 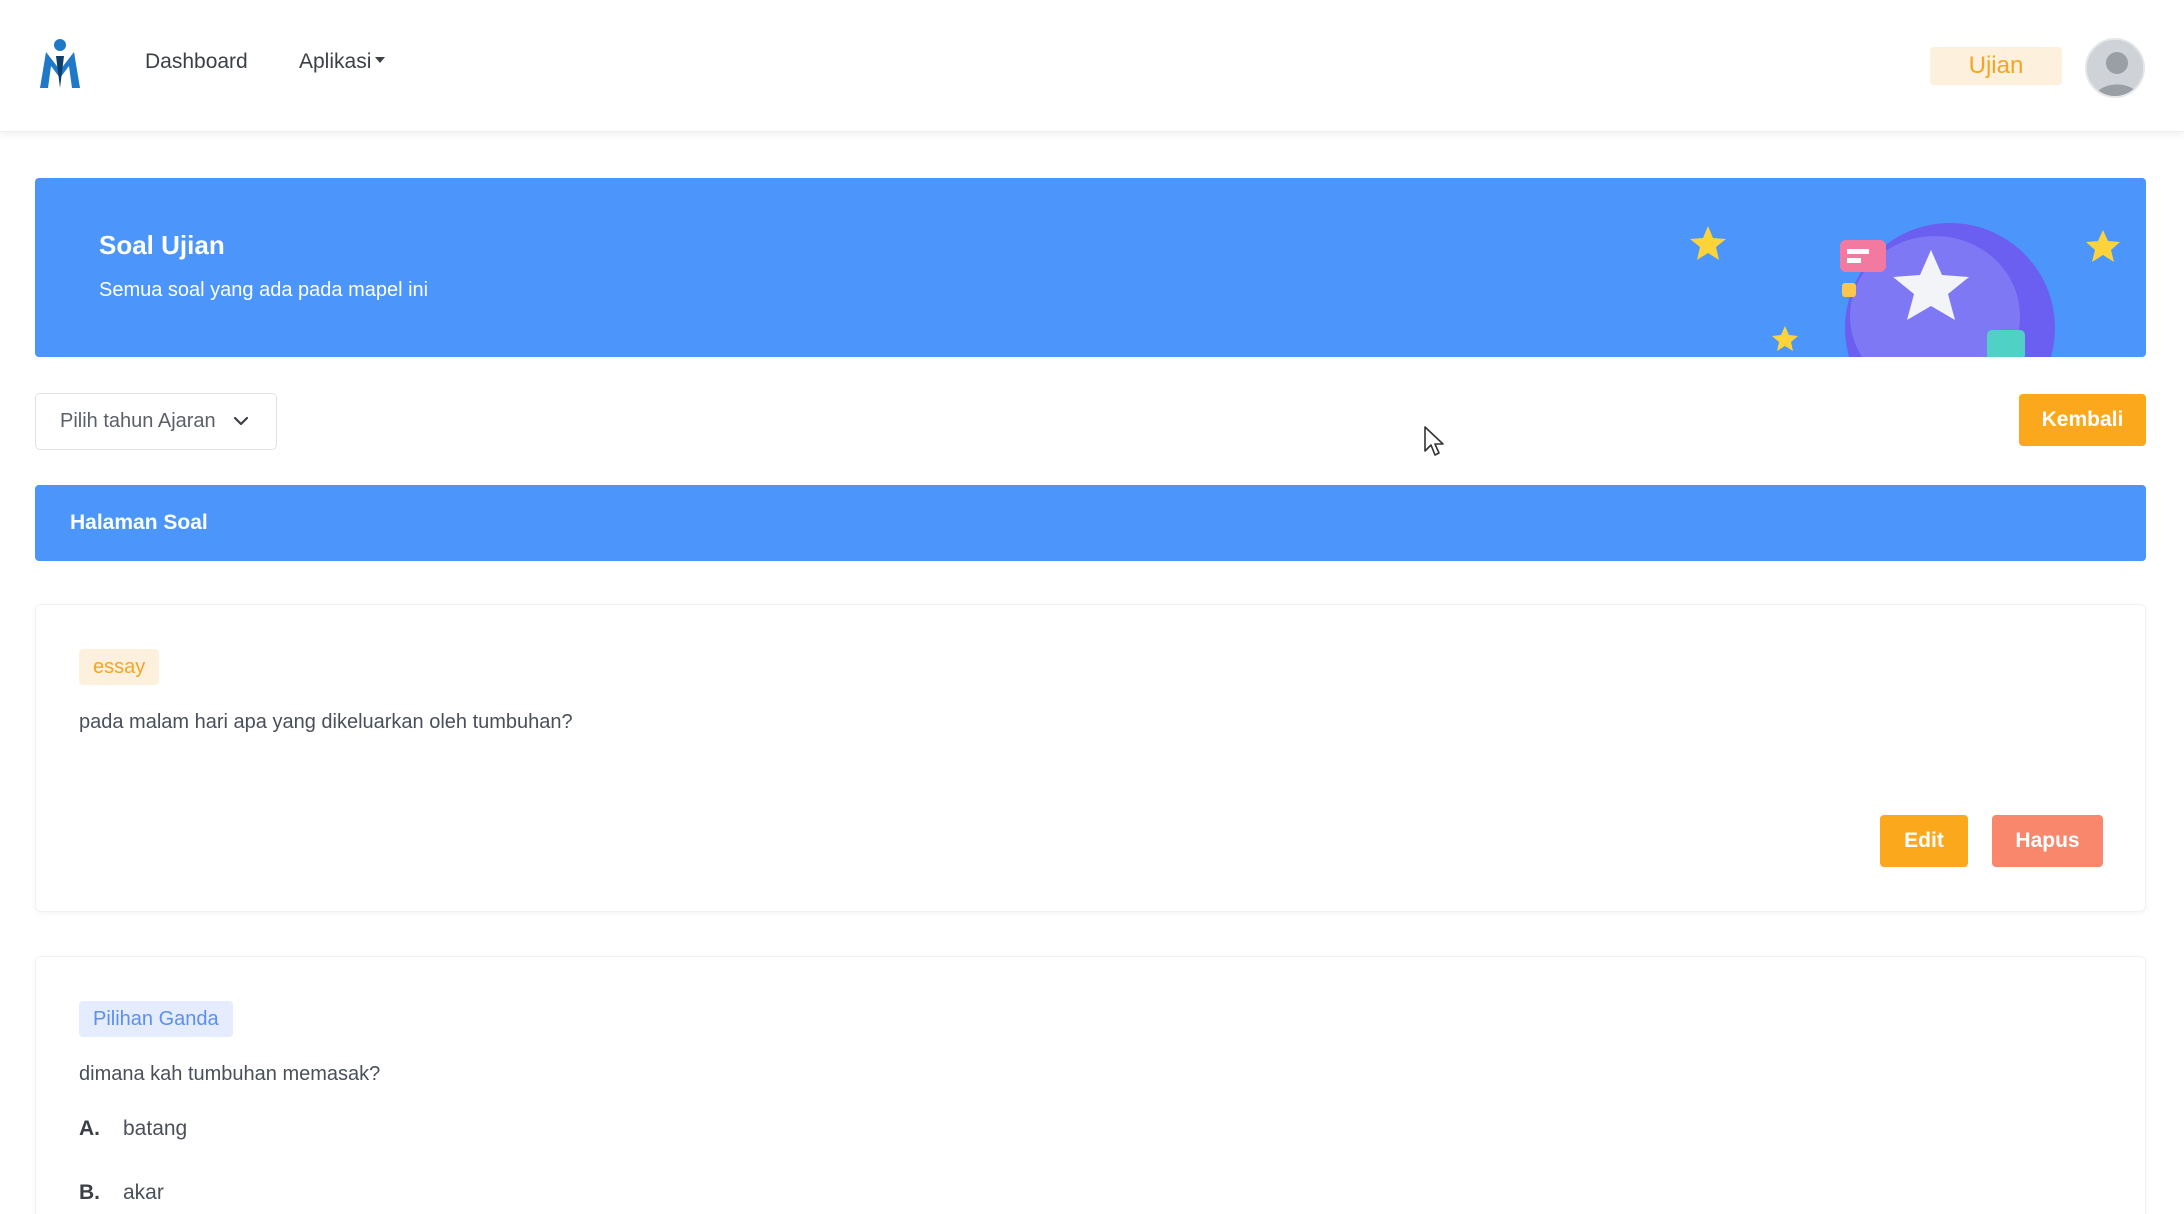 I want to click on section-title: Halaman Soal, so click(x=139, y=522).